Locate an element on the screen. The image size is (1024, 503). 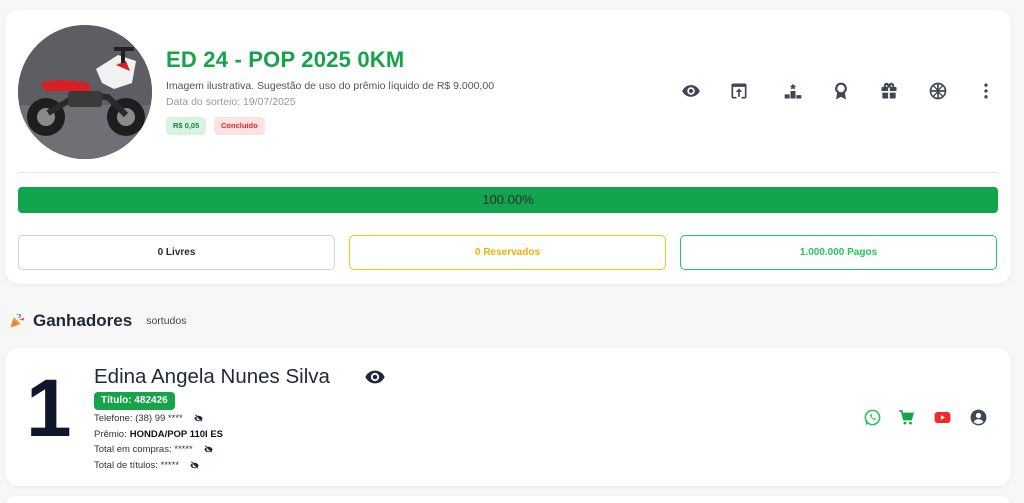
paid-counter-button: 1.000.000 Pagos is located at coordinates (838, 252).